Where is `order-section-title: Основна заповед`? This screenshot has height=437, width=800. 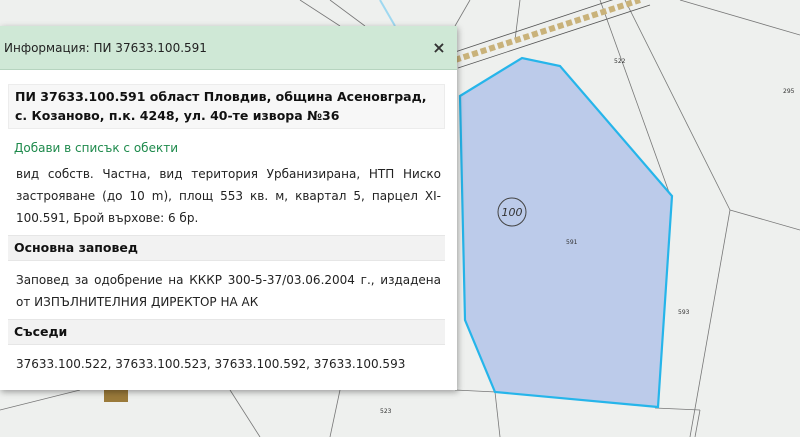
order-section-title: Основна заповед is located at coordinates (226, 248).